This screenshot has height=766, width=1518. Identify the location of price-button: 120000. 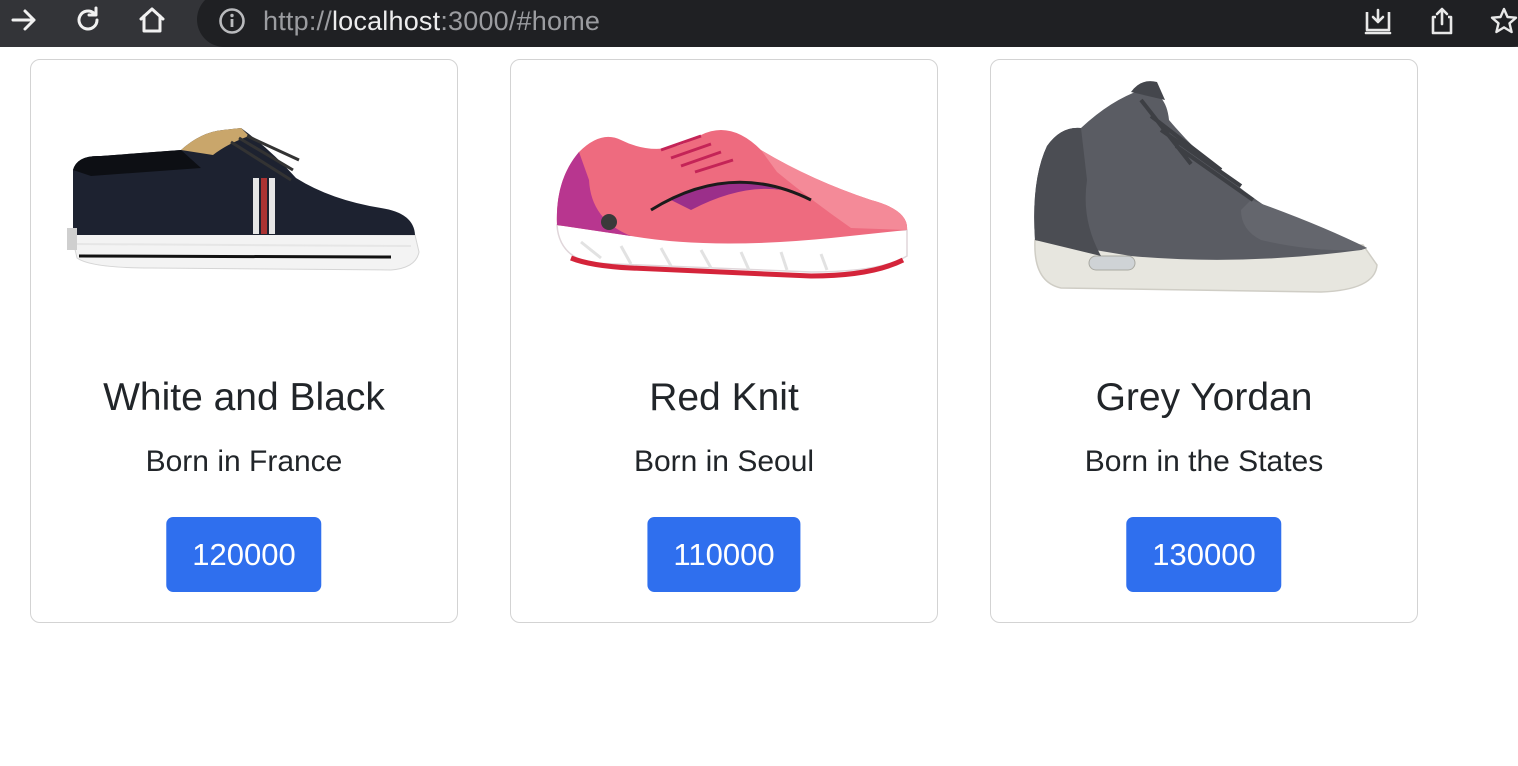
(244, 554).